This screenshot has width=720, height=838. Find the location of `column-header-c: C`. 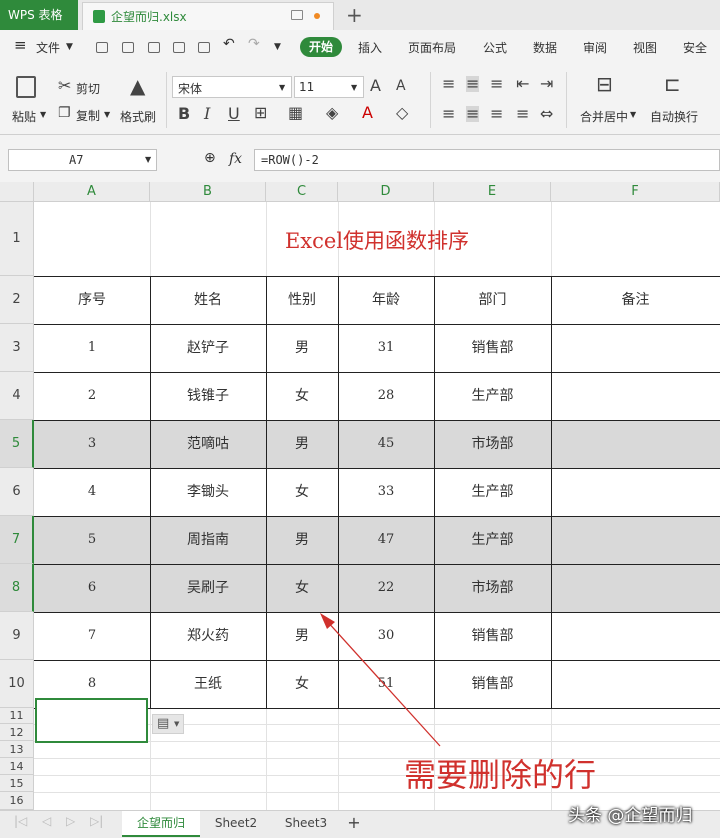

column-header-c: C is located at coordinates (302, 192).